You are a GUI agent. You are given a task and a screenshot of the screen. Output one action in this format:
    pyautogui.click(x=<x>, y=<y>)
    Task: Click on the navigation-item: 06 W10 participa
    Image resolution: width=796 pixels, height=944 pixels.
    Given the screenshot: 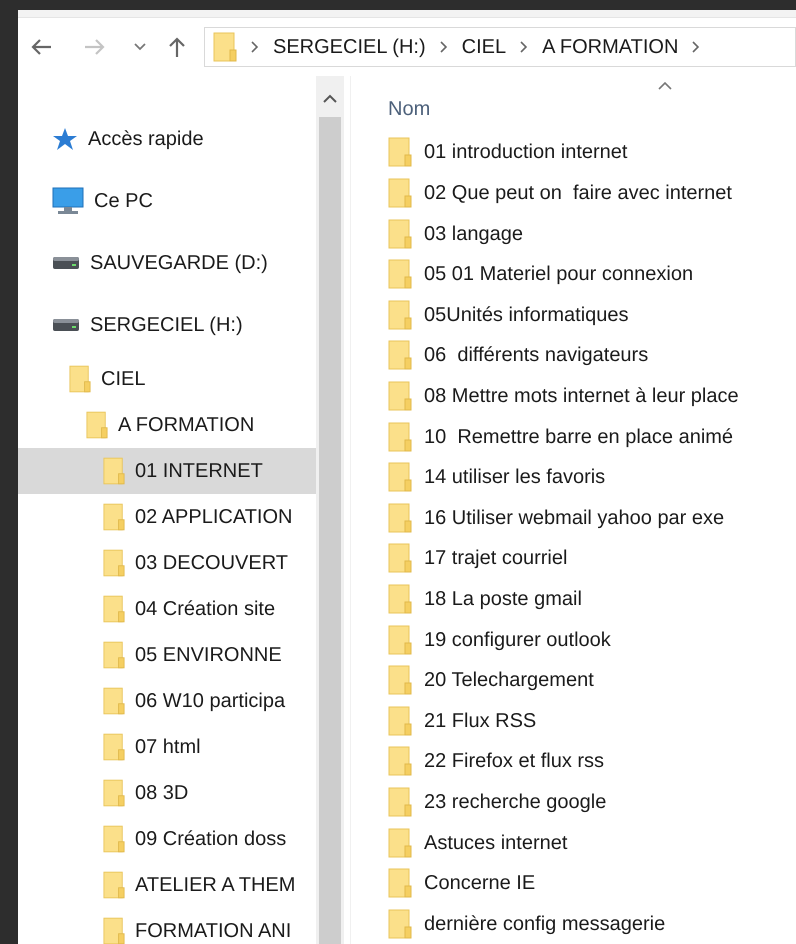 What is the action you would take?
    pyautogui.click(x=167, y=701)
    